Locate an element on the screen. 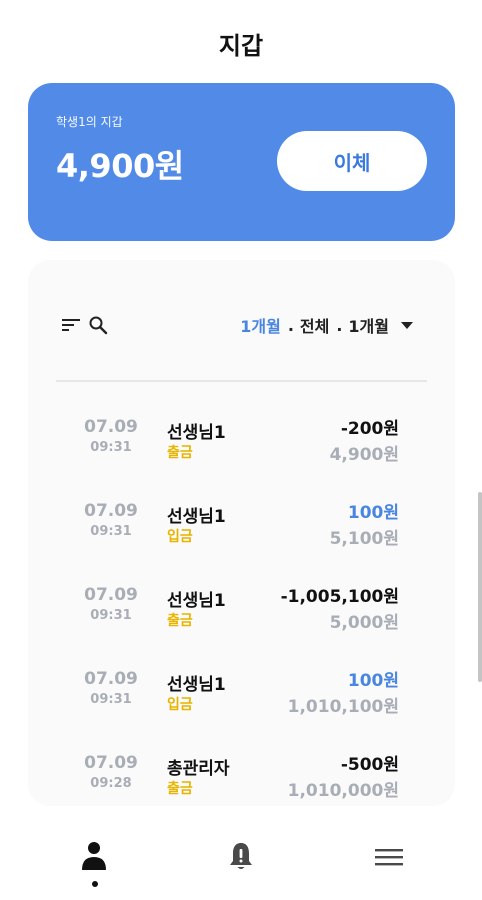  bottom-nav is located at coordinates (241, 860).